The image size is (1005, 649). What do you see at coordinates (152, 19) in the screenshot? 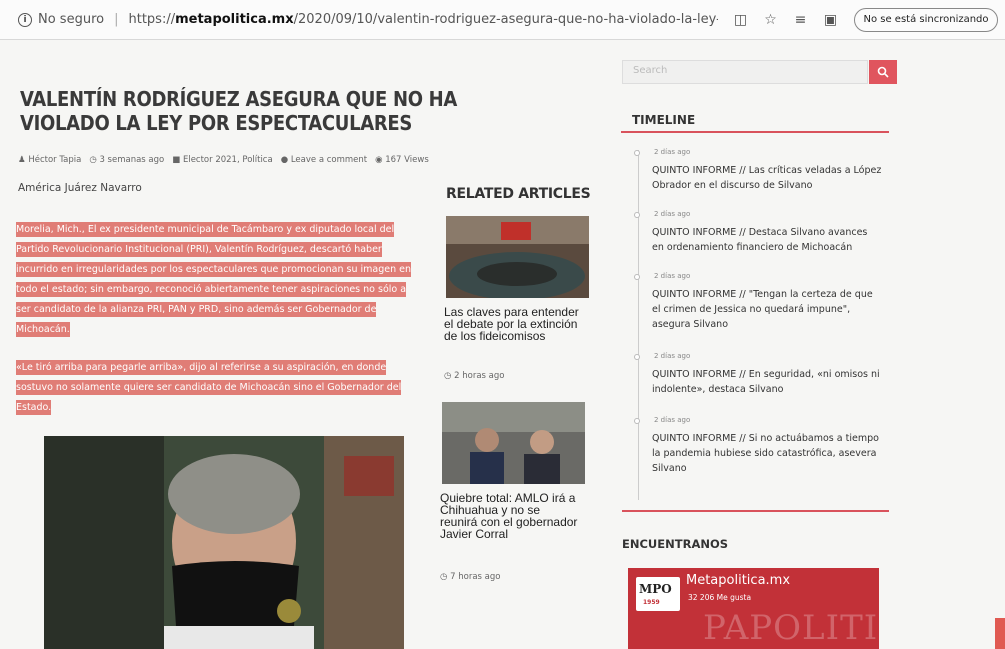
I see `url-prefix: https://` at bounding box center [152, 19].